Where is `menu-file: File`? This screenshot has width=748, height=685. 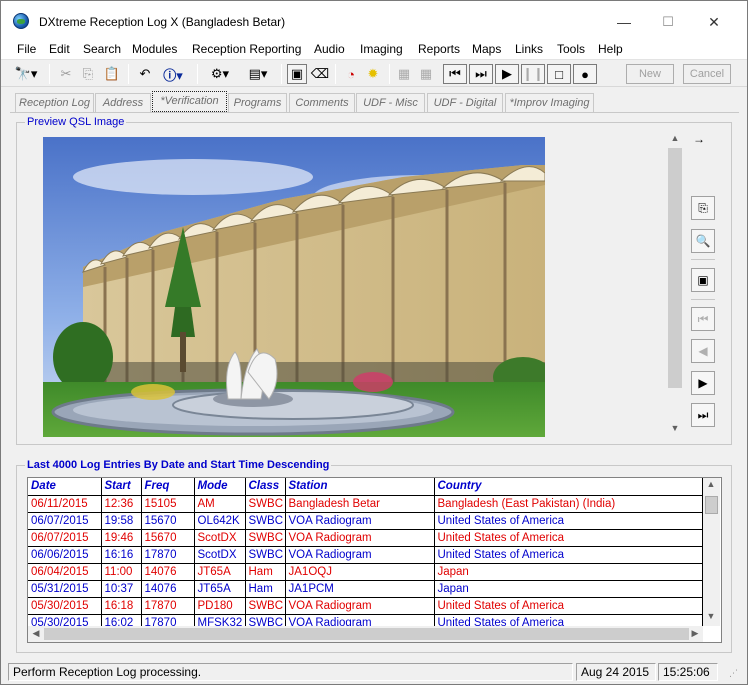 menu-file: File is located at coordinates (26, 49).